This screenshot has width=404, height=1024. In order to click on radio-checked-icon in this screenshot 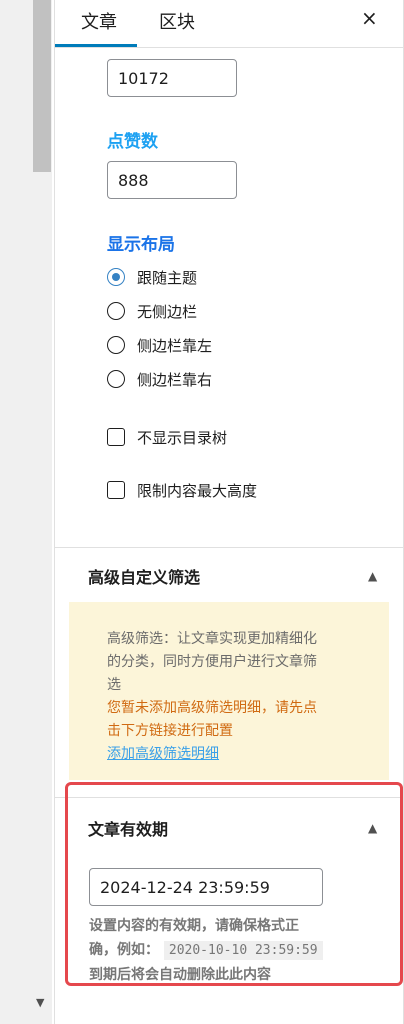, I will do `click(116, 277)`.